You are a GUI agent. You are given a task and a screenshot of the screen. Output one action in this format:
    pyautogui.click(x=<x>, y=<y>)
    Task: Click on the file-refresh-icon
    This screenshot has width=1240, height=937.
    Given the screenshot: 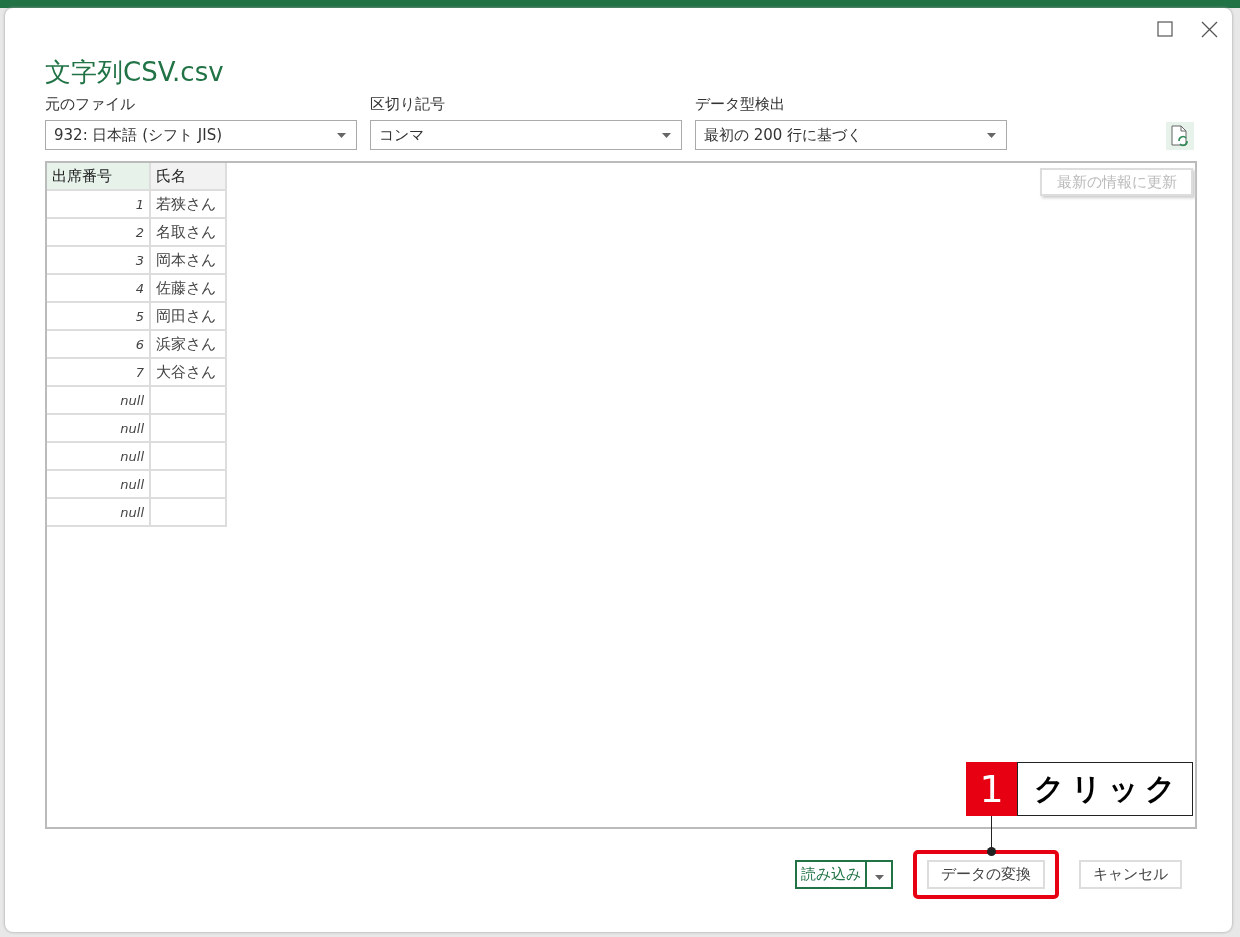 What is the action you would take?
    pyautogui.click(x=1180, y=136)
    